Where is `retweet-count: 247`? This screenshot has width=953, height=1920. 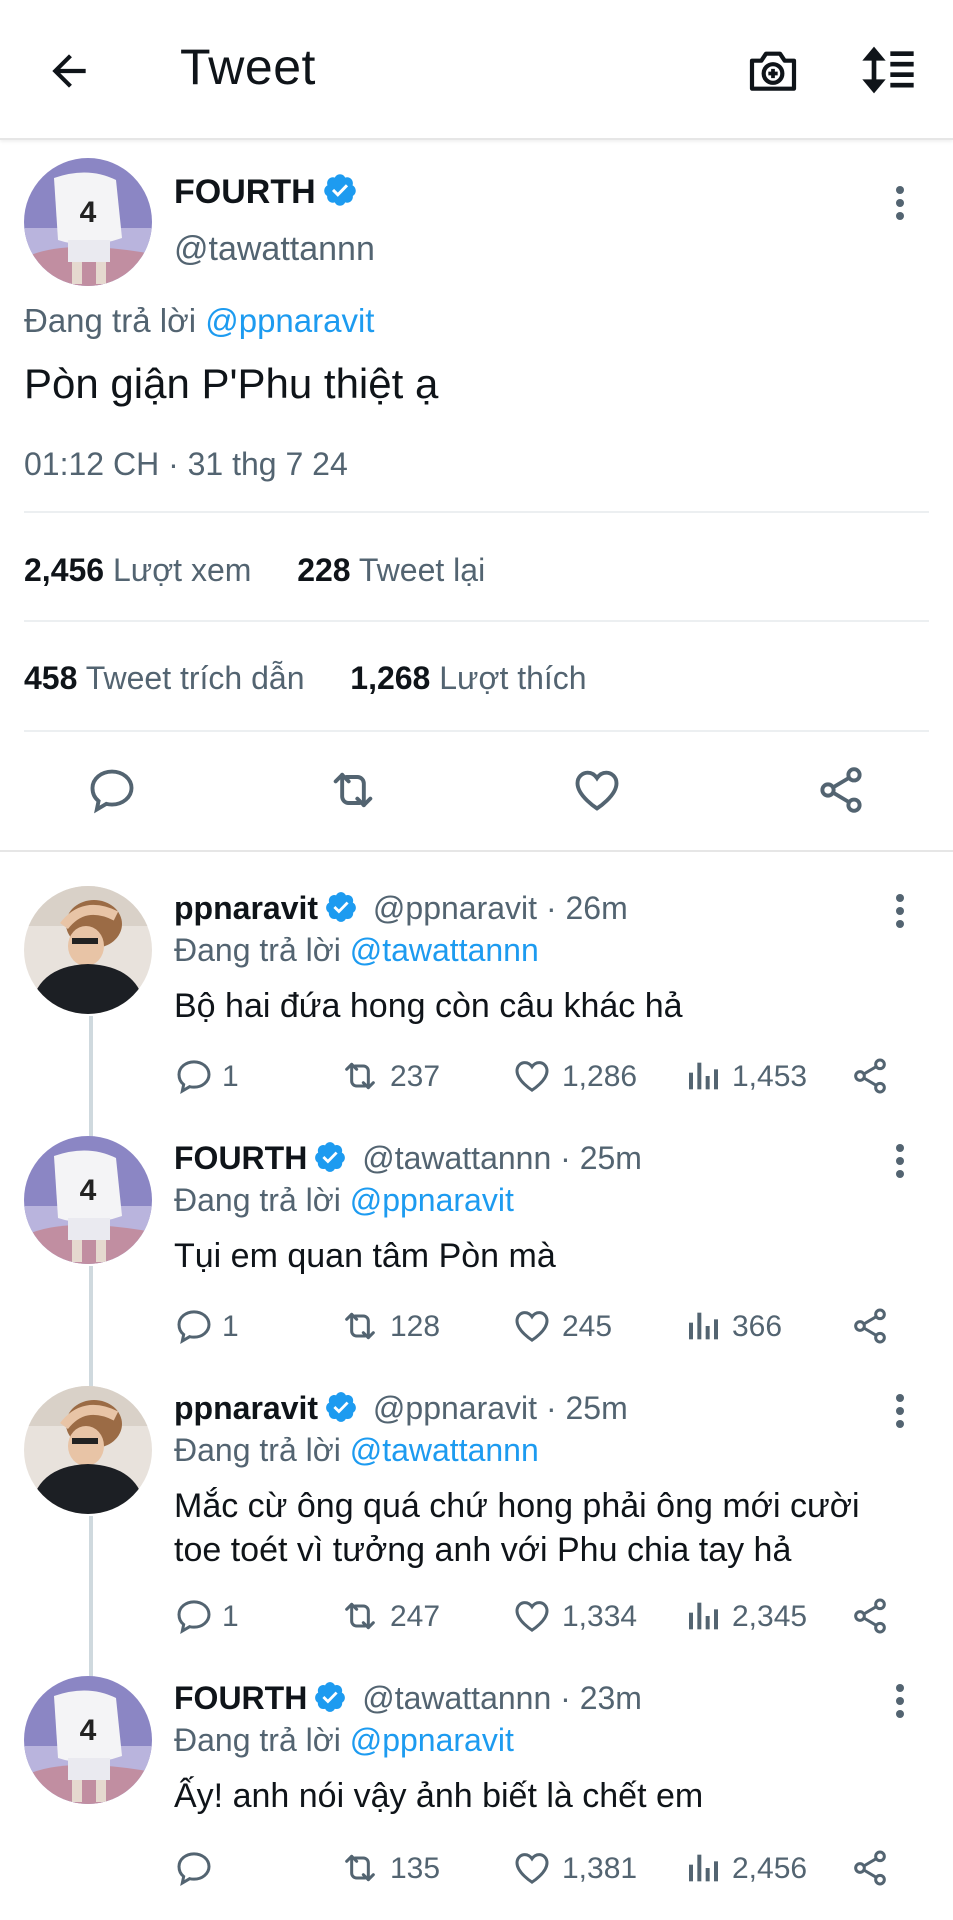
retweet-count: 247 is located at coordinates (415, 1616).